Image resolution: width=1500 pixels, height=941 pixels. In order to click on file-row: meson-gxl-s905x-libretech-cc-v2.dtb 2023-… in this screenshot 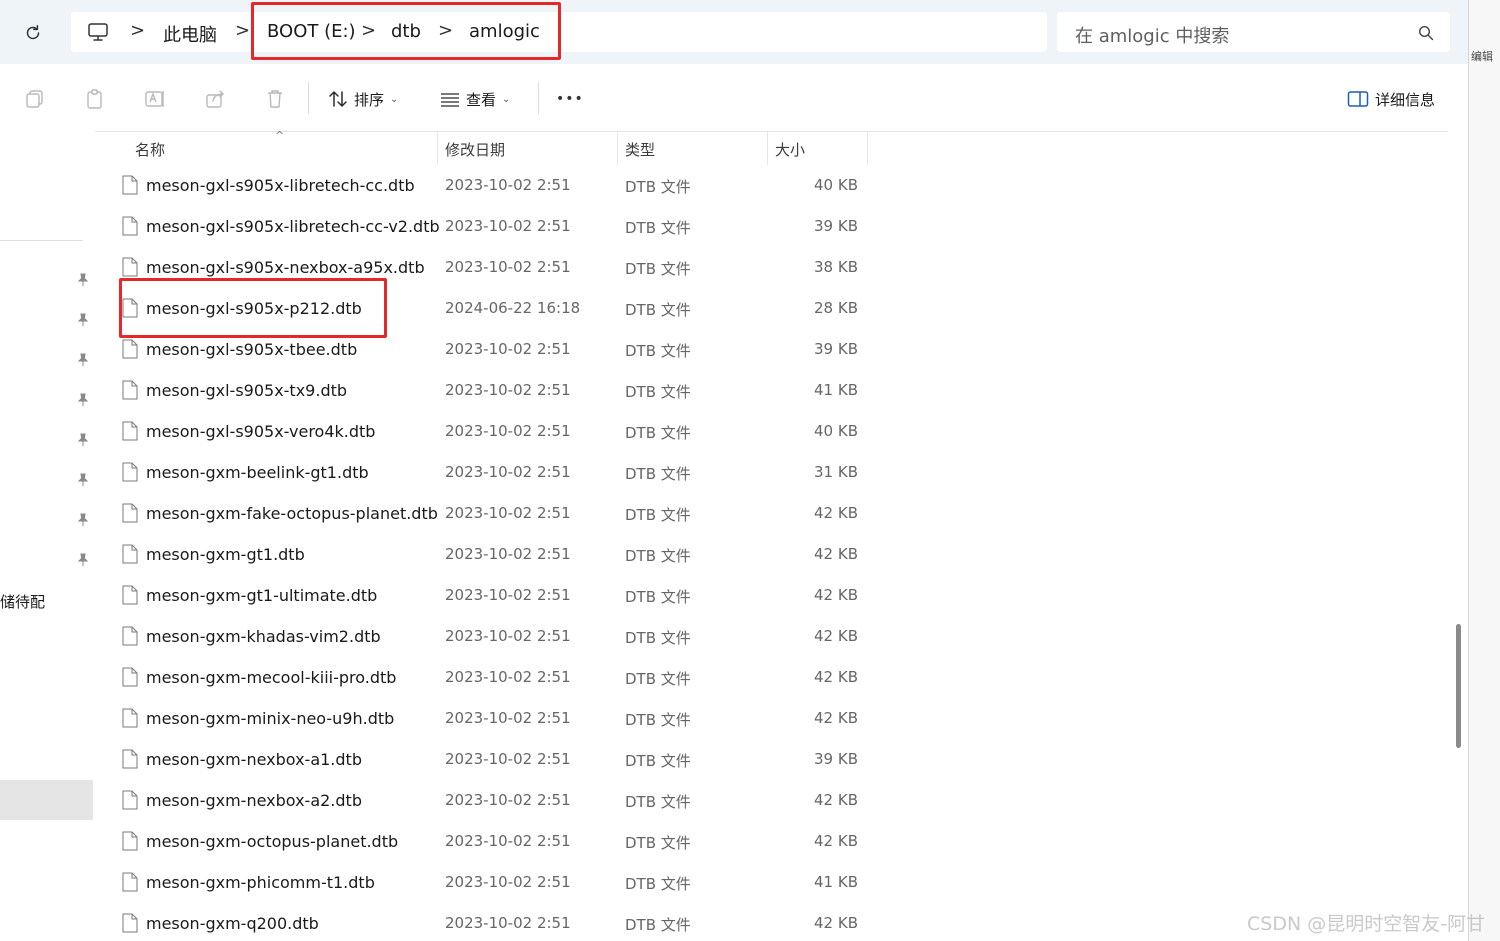, I will do `click(485, 226)`.